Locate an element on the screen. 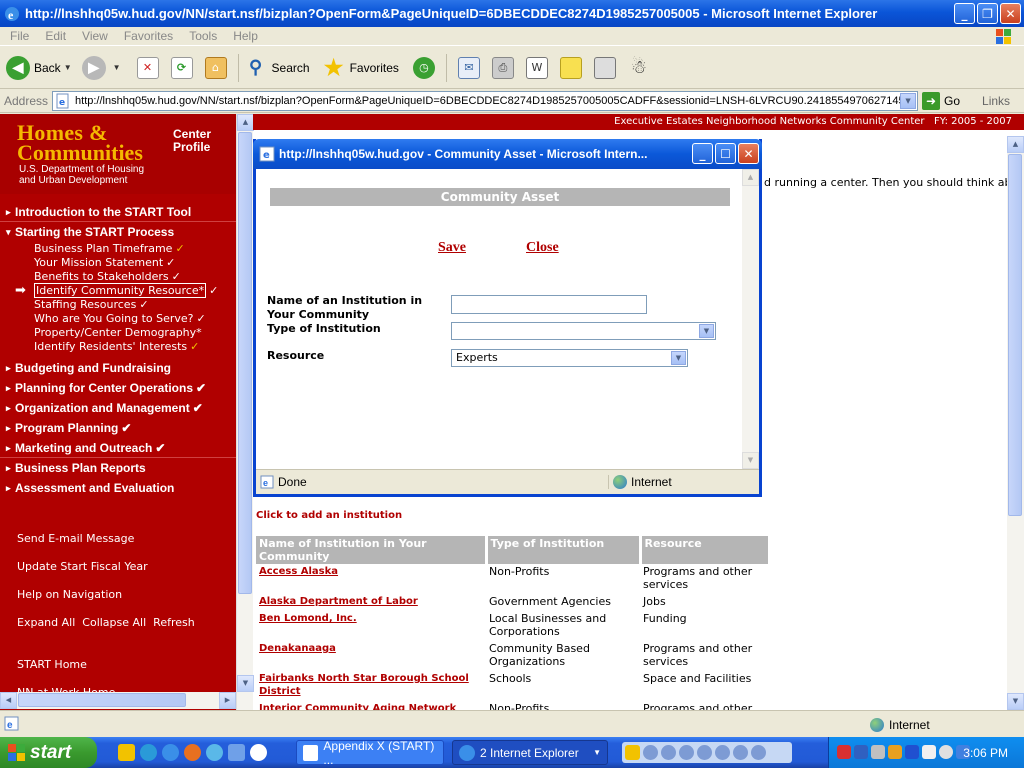 The height and width of the screenshot is (768, 1024). left-frame-hscrollbar: ◀ ▶ is located at coordinates (118, 700).